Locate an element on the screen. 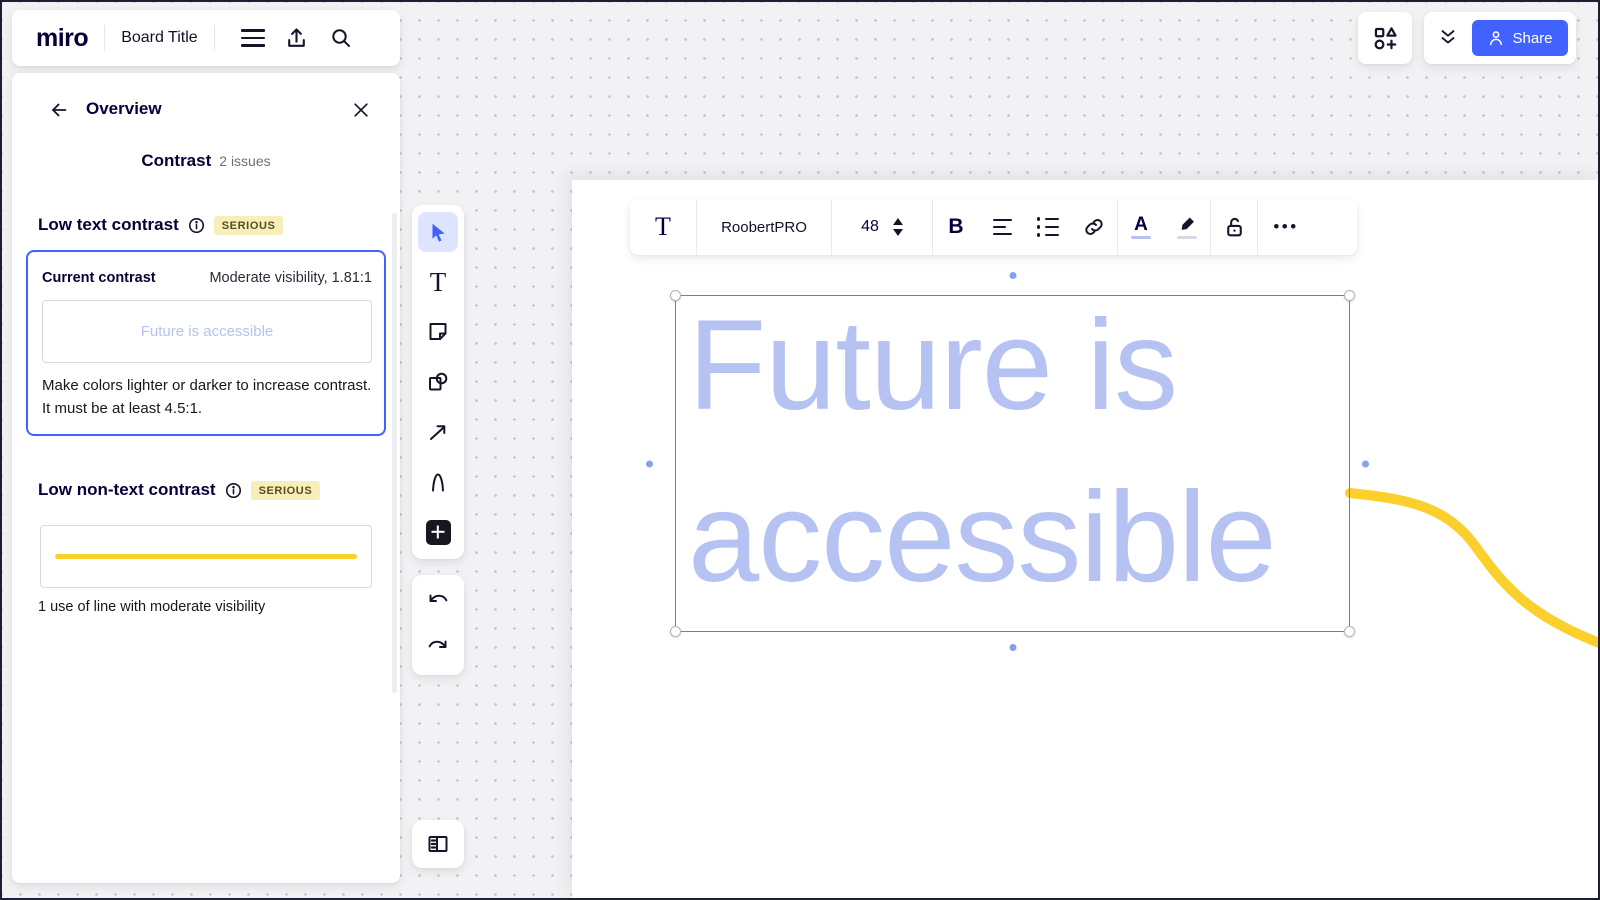 This screenshot has height=900, width=1600. export-icon is located at coordinates (297, 37).